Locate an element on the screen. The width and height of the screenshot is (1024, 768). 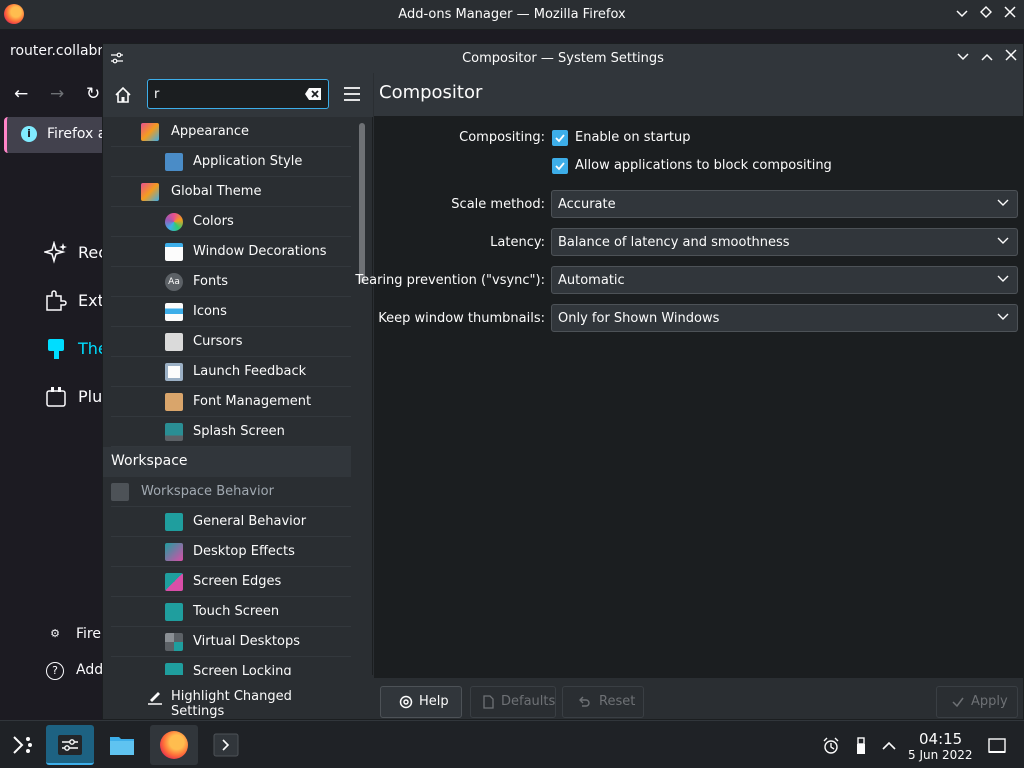
sidebar-item-desktop-effects: Desktop Effects is located at coordinates (231, 552).